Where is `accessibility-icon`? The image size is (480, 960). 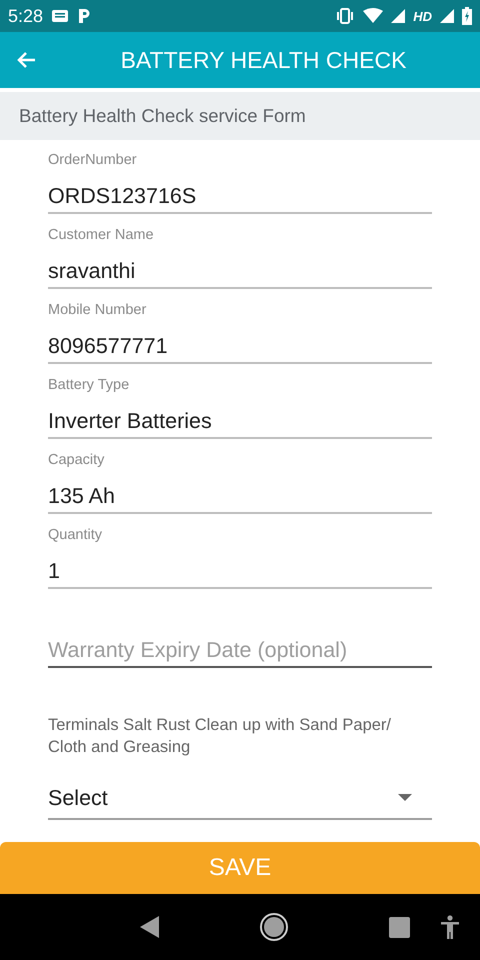
accessibility-icon is located at coordinates (450, 927).